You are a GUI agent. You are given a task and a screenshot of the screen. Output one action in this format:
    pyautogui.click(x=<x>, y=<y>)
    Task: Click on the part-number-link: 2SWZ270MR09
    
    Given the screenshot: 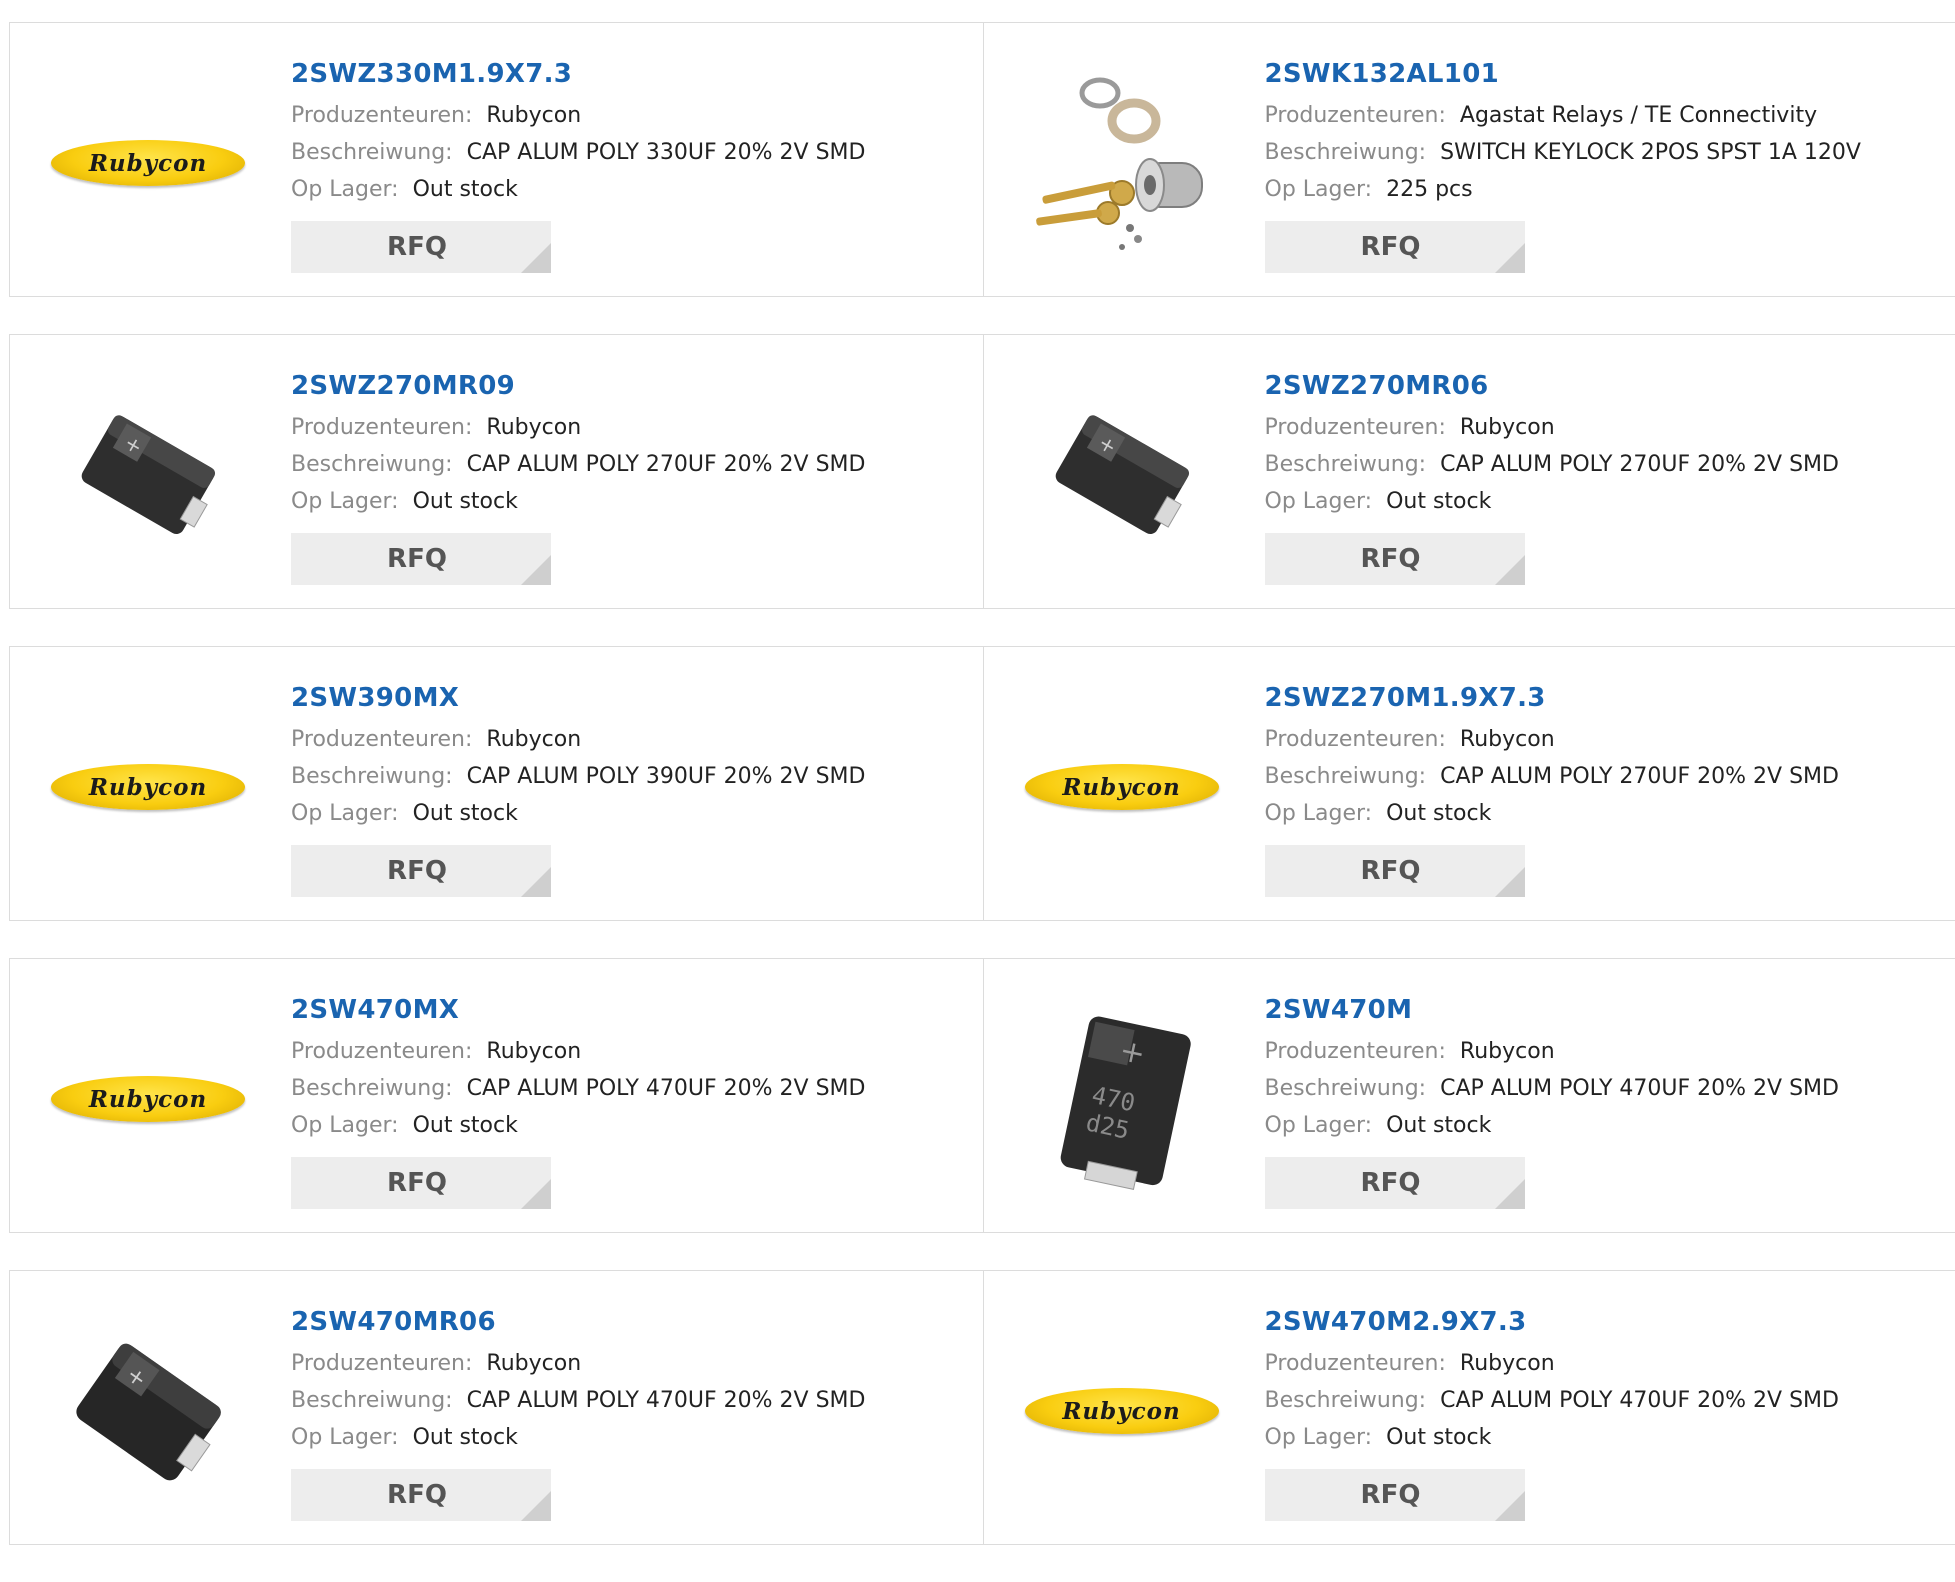 What is the action you would take?
    pyautogui.click(x=637, y=386)
    